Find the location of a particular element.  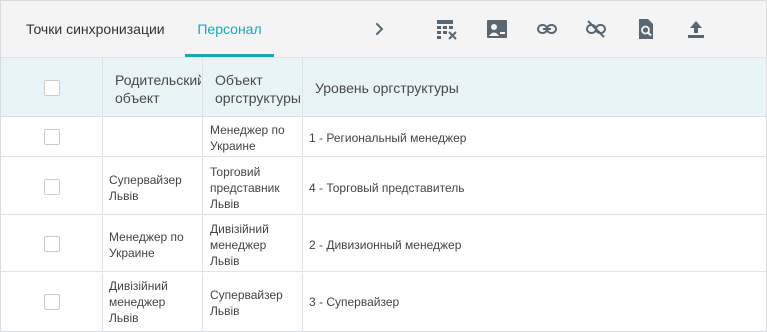

cell-parent-object: Супервайзер Львів is located at coordinates (145, 188).